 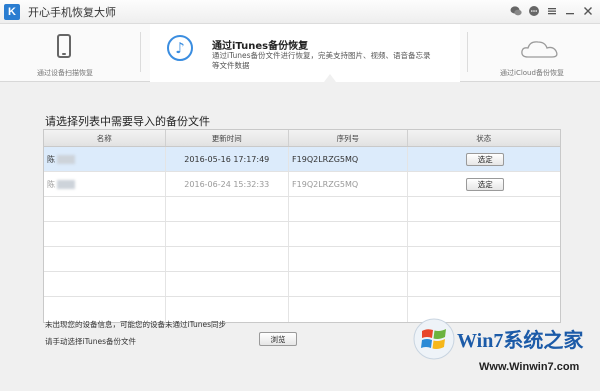 What do you see at coordinates (91, 341) in the screenshot?
I see `manual-select-note: 请手动选择iTunes备份文件` at bounding box center [91, 341].